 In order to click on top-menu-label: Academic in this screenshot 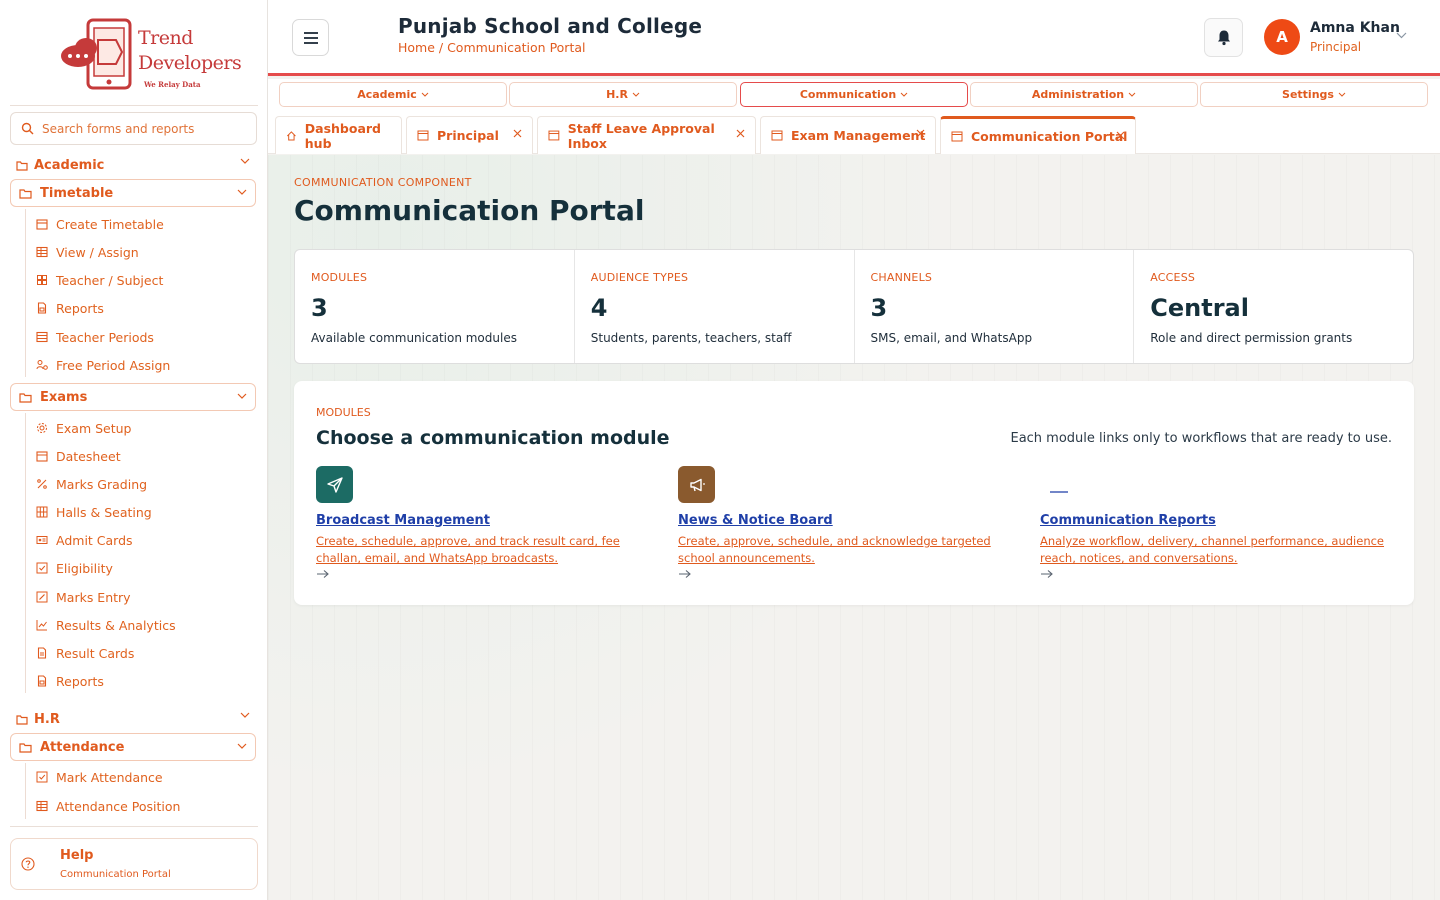, I will do `click(387, 94)`.